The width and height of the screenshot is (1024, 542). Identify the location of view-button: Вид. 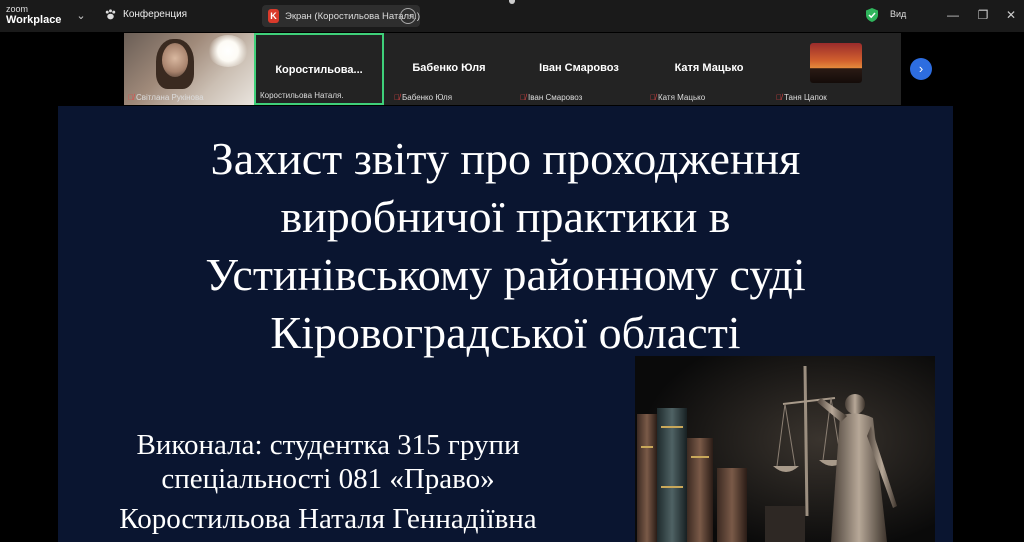
(898, 14).